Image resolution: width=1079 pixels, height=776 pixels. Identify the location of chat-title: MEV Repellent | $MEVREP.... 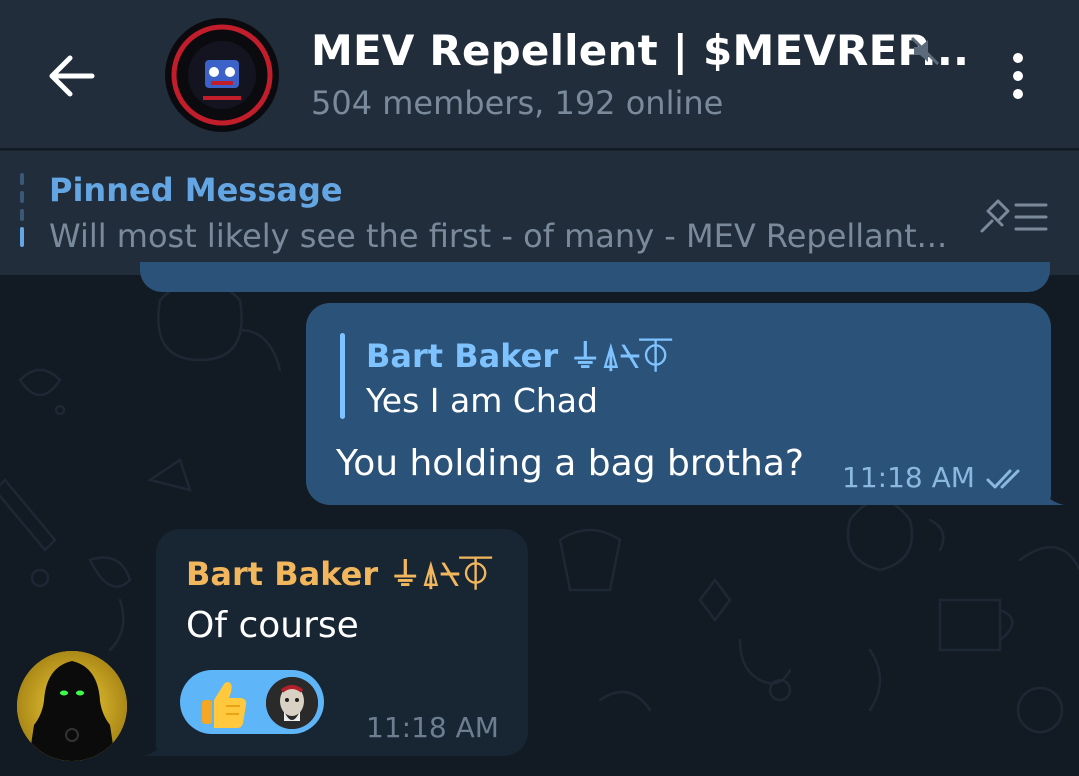
(640, 50).